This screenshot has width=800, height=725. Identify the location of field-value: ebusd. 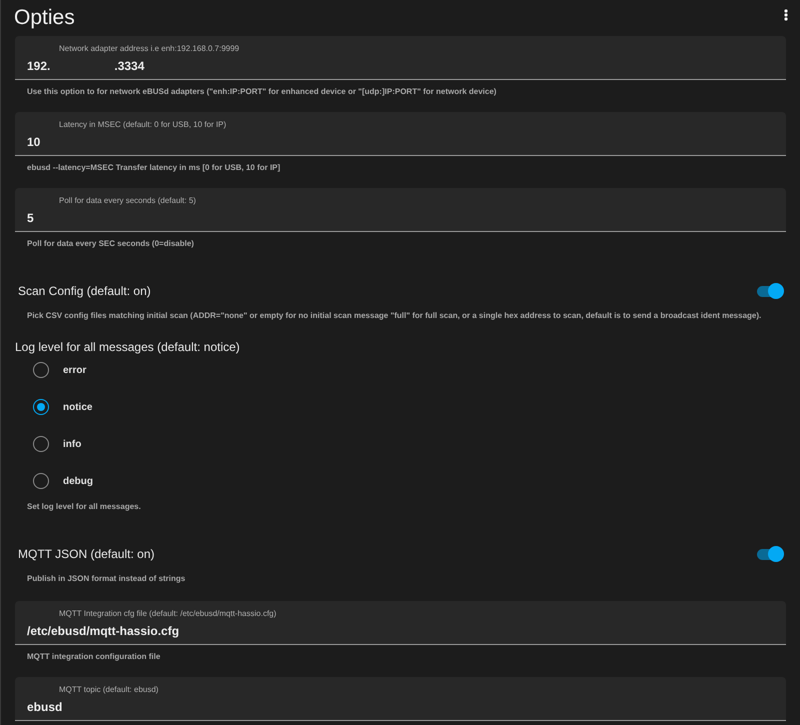
(44, 707).